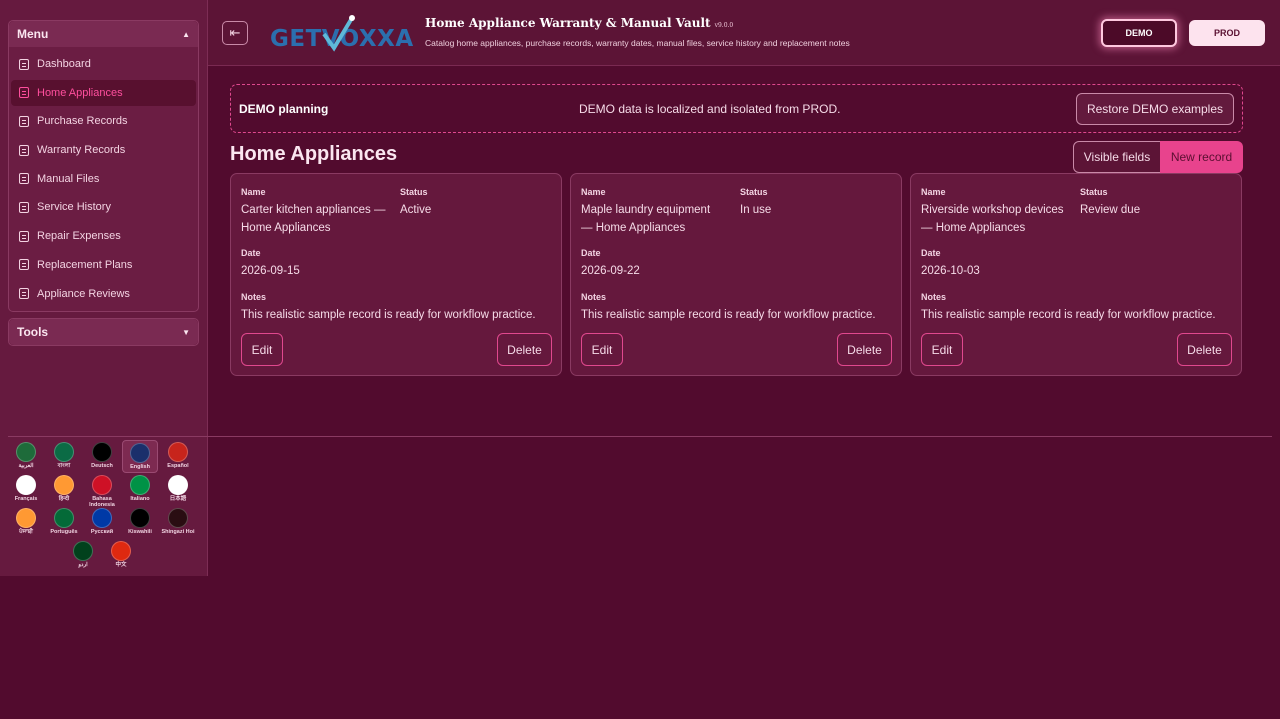  I want to click on language-option: Bahasa Indonesia, so click(102, 490).